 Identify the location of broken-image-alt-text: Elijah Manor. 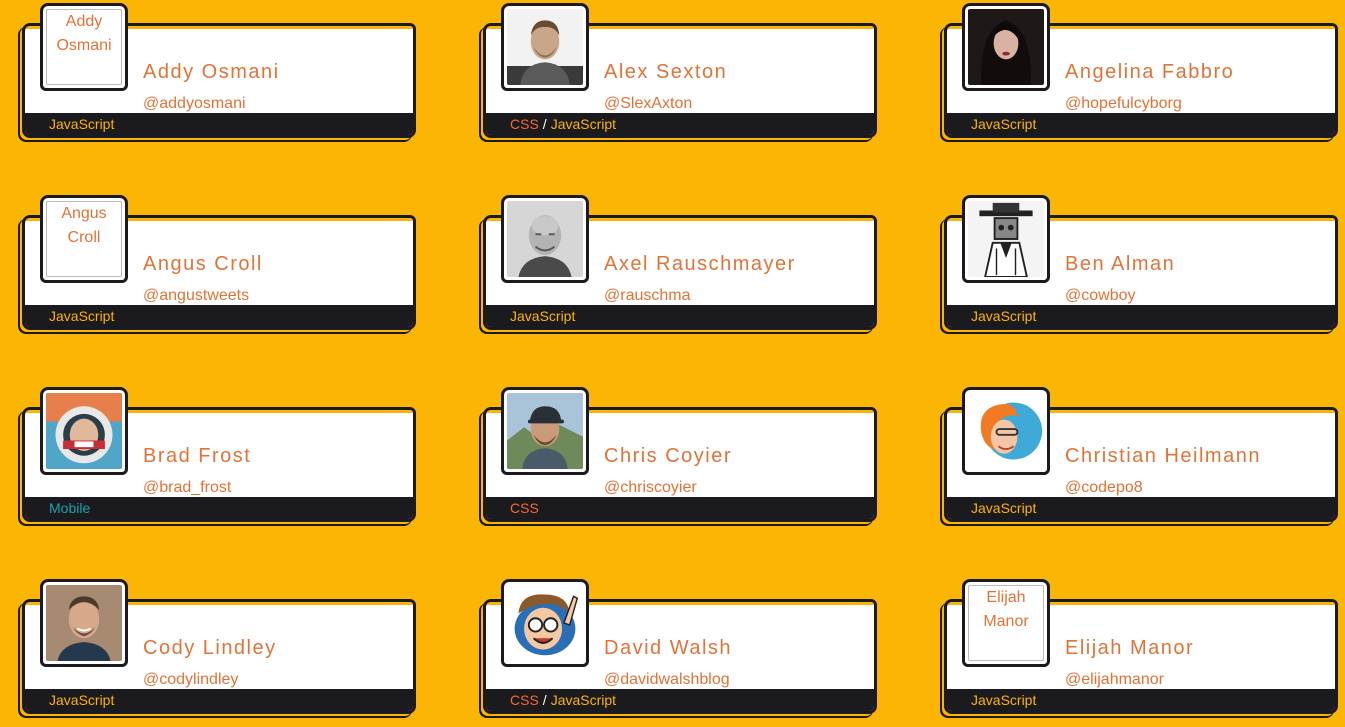
(1006, 623).